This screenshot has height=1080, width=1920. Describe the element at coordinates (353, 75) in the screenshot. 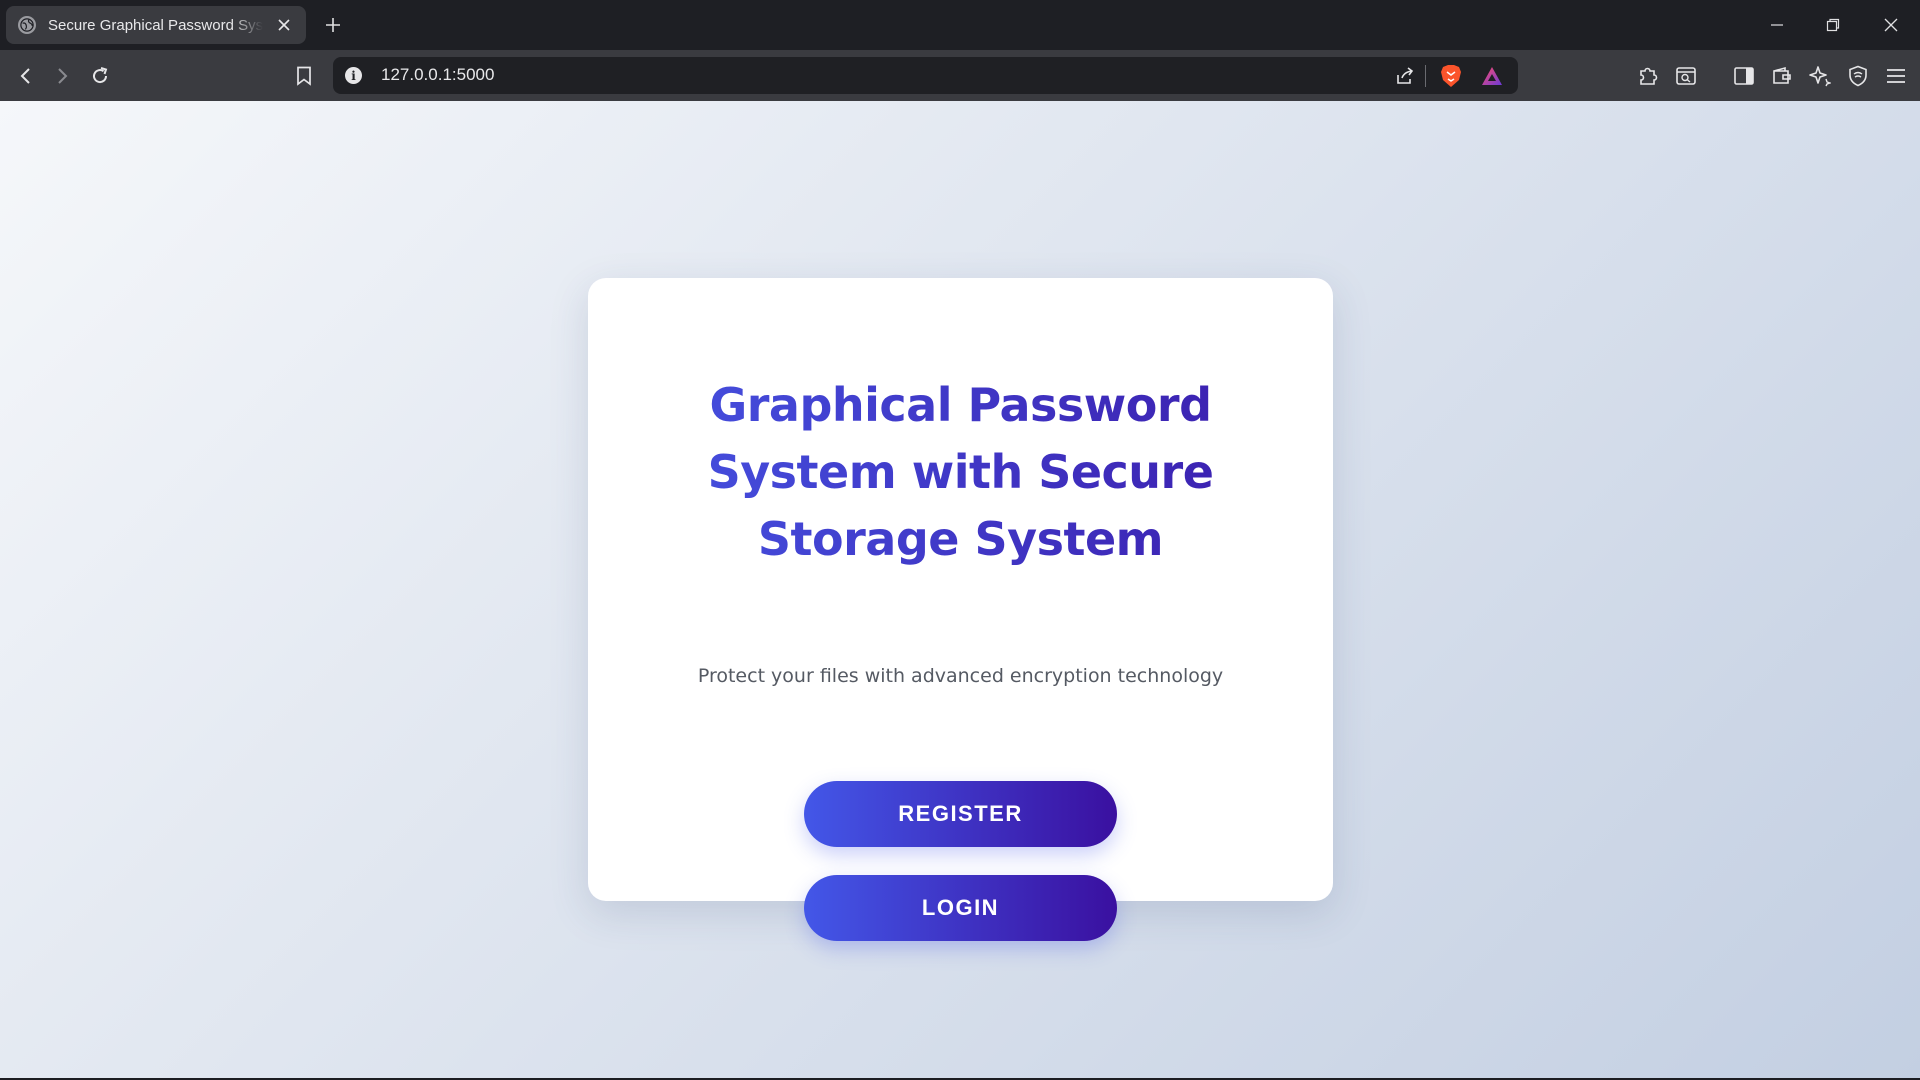

I see `info-icon: i` at that location.